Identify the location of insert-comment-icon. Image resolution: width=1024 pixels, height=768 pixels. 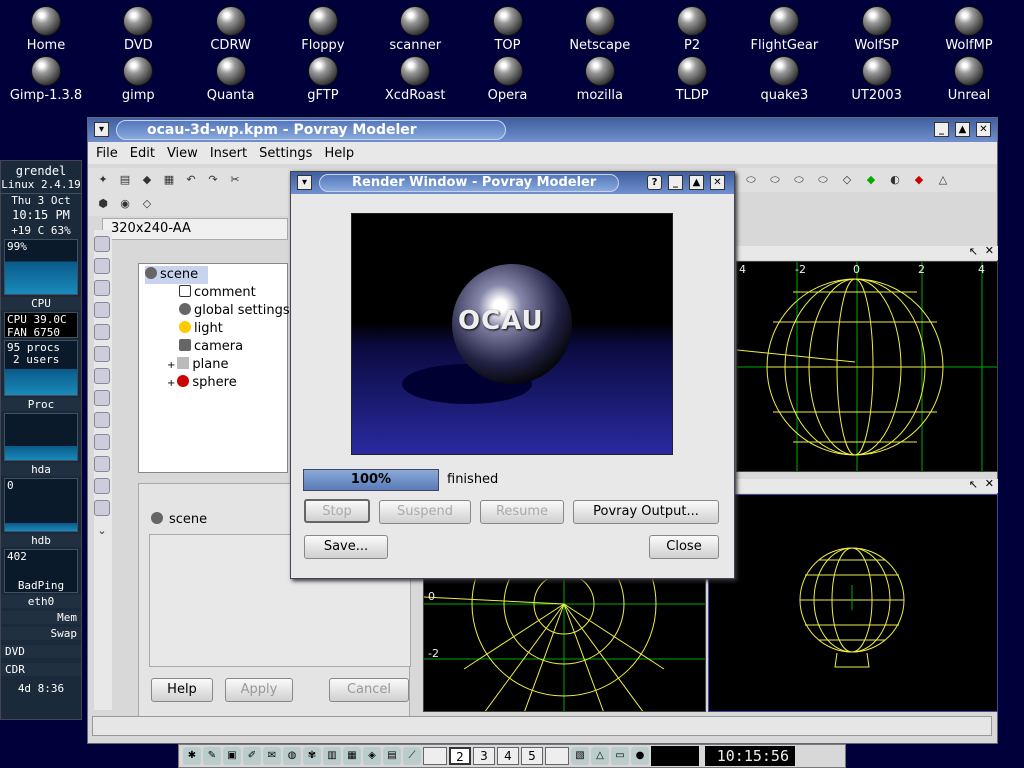
(102, 398).